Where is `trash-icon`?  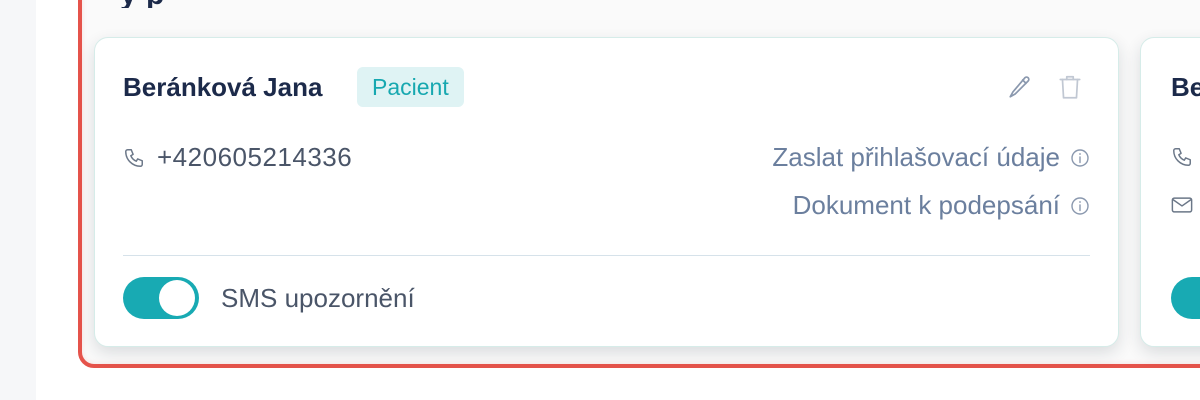
trash-icon is located at coordinates (1070, 87).